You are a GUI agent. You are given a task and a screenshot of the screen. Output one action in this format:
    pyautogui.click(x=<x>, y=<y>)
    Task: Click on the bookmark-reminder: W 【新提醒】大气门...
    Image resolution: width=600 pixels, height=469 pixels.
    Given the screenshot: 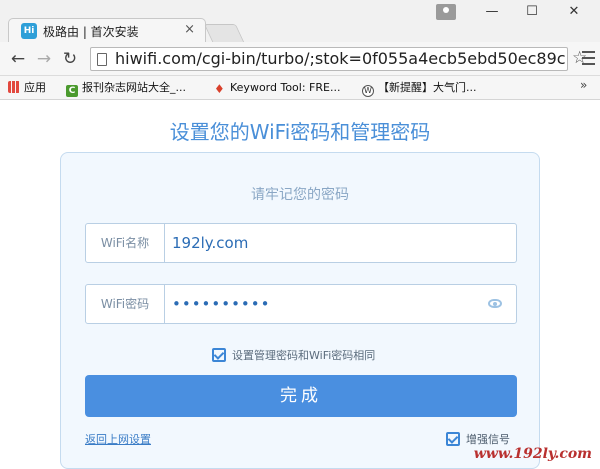 What is the action you would take?
    pyautogui.click(x=419, y=88)
    